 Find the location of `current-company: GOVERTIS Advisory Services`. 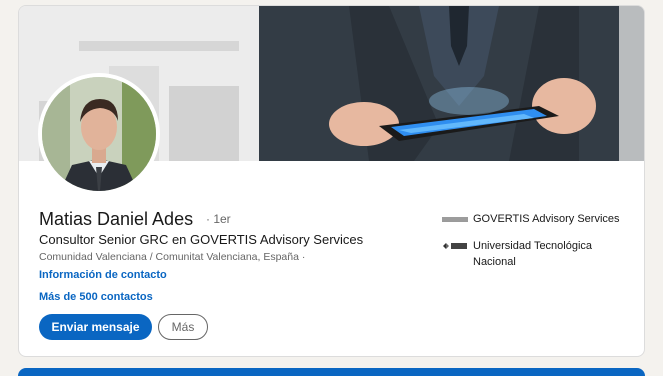

current-company: GOVERTIS Advisory Services is located at coordinates (530, 219).